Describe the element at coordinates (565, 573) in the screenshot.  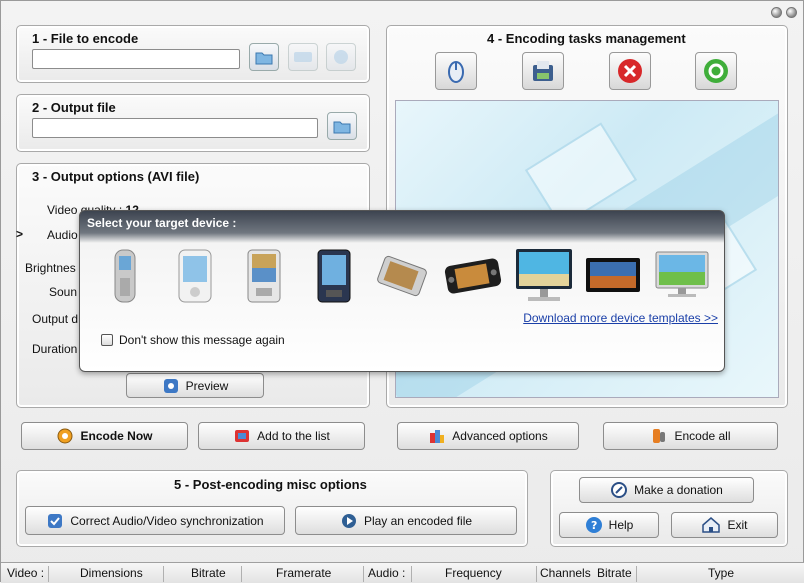
I see `status-channels: Channels` at that location.